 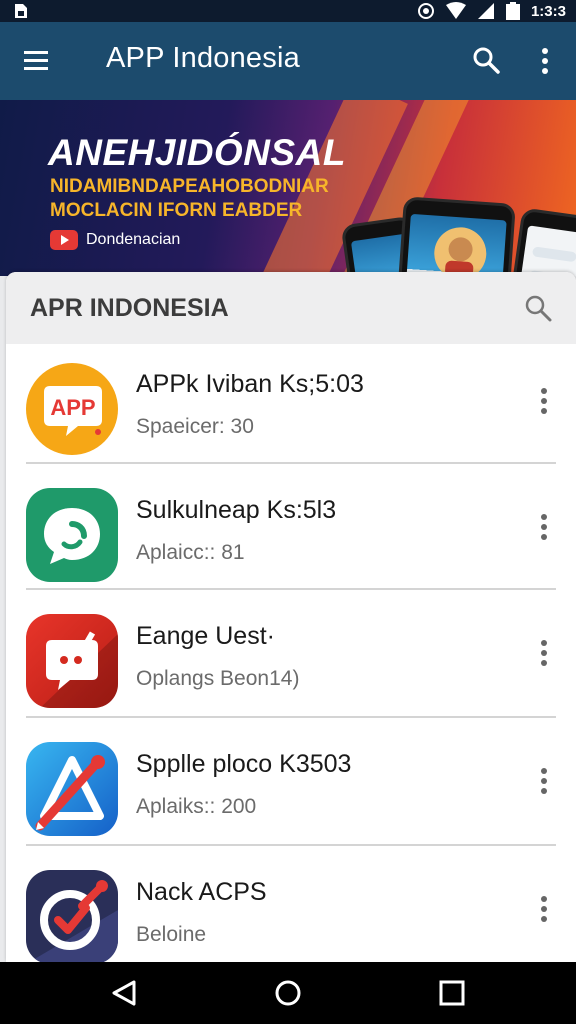 What do you see at coordinates (460, 251) in the screenshot?
I see `character-avatar-icon` at bounding box center [460, 251].